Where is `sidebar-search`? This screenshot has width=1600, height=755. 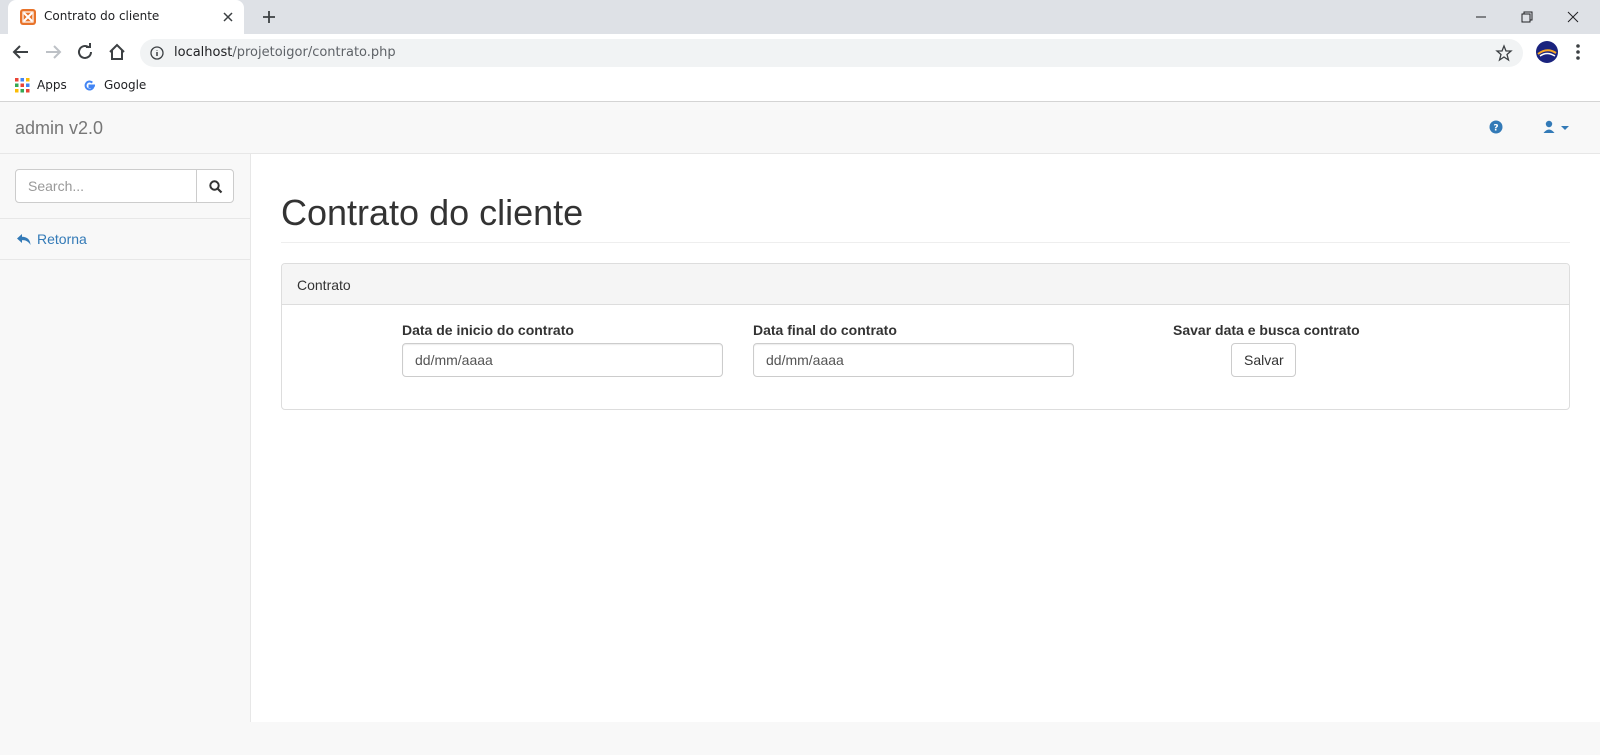
sidebar-search is located at coordinates (125, 186).